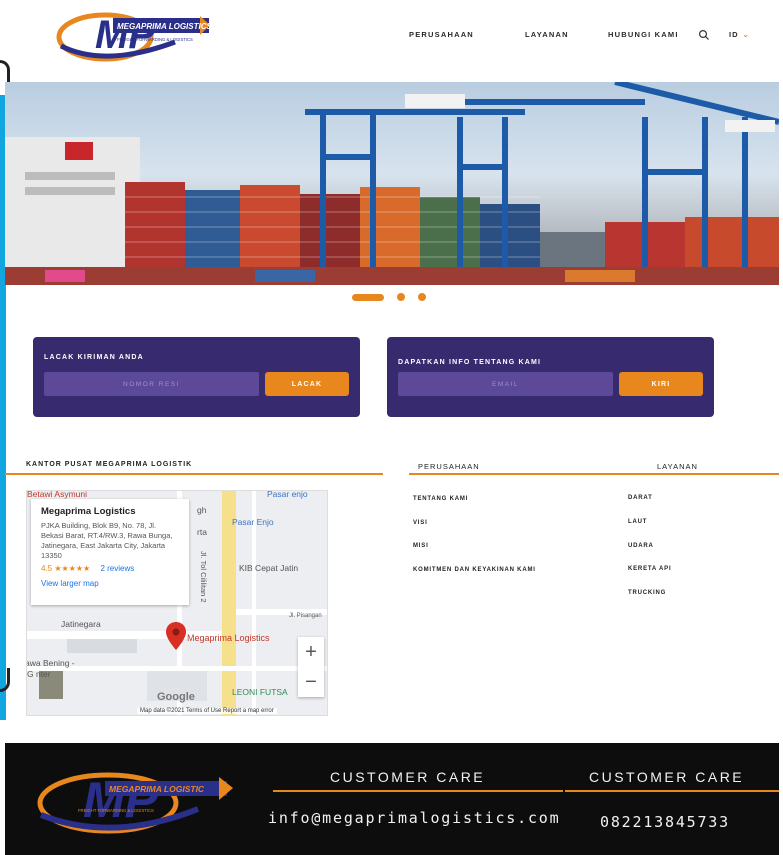 This screenshot has height=855, width=783. Describe the element at coordinates (449, 466) in the screenshot. I see `links-company-heading: PERUSAHAAN` at that location.